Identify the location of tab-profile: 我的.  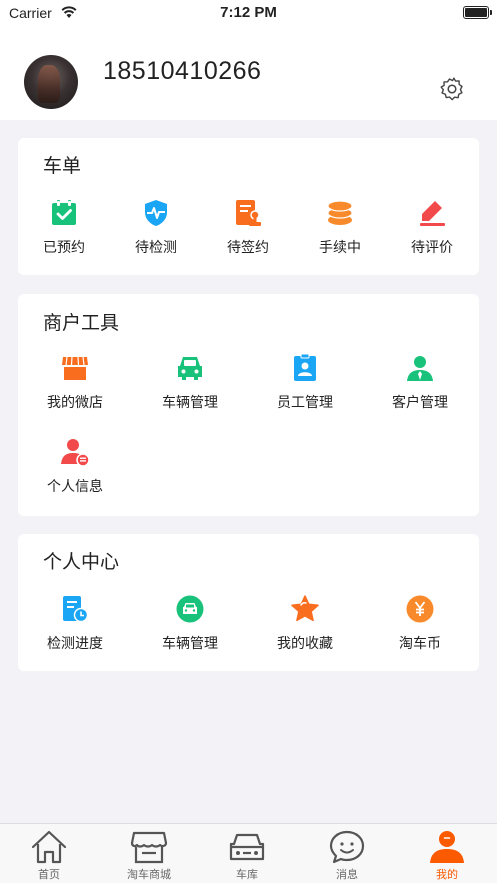
(447, 855).